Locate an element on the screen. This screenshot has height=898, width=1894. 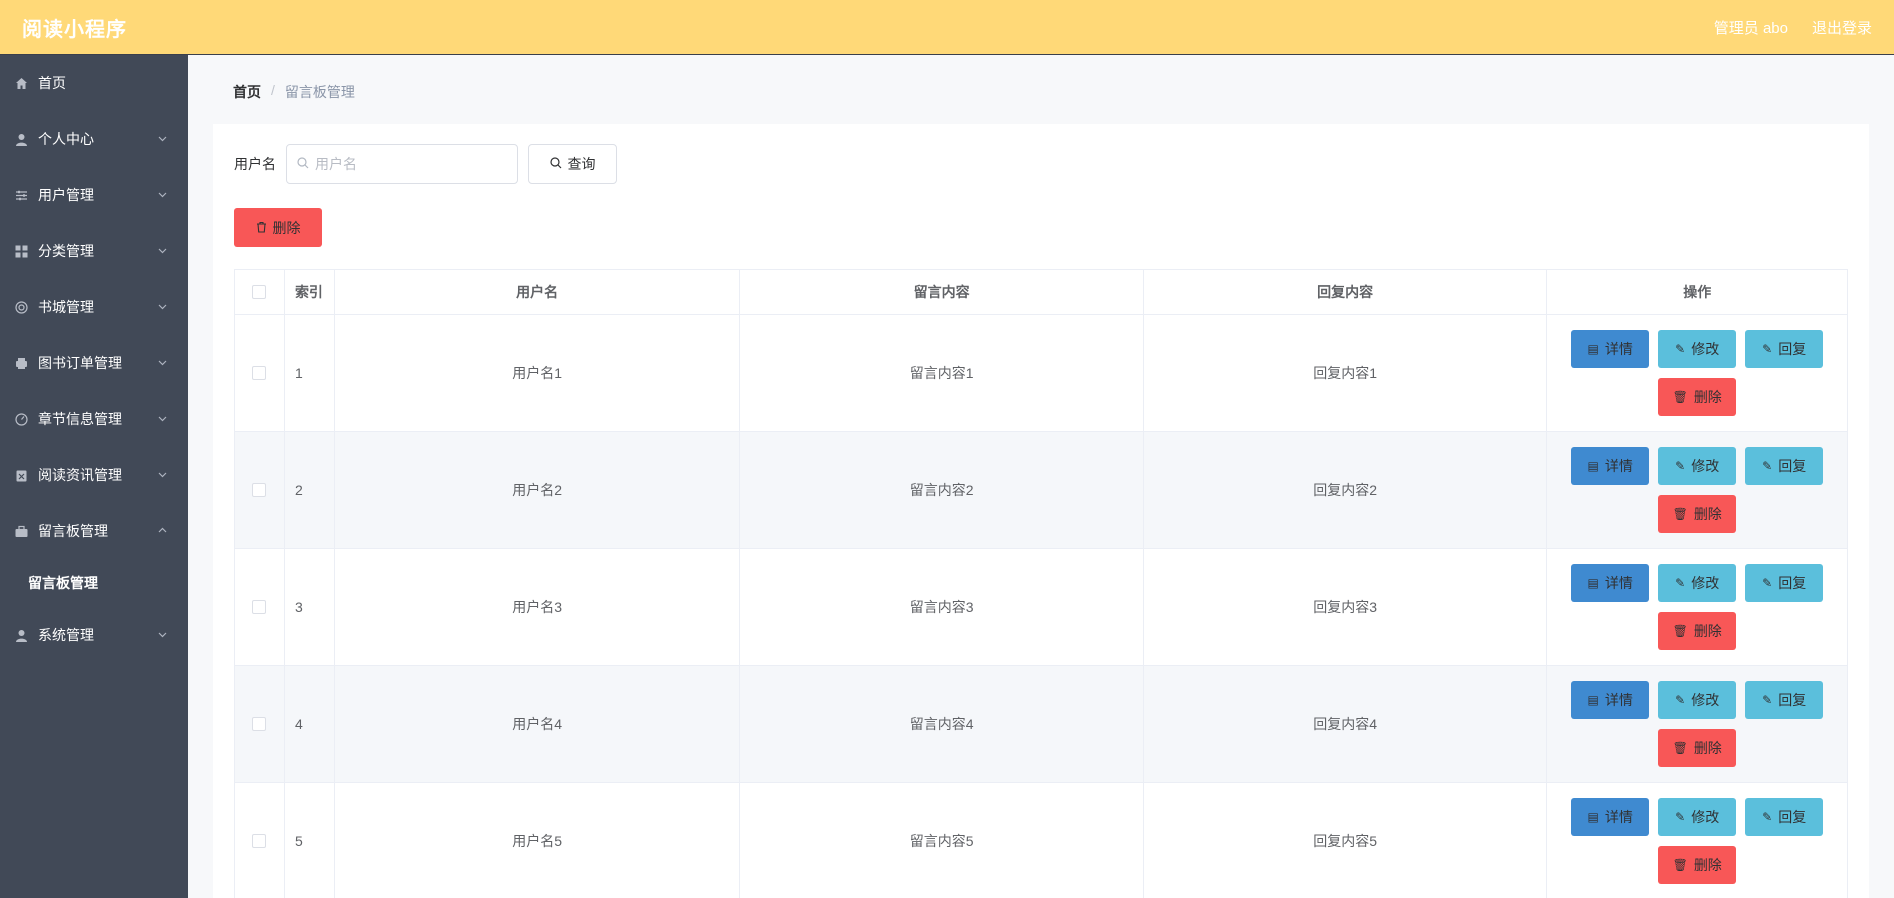
username-search-box is located at coordinates (402, 164).